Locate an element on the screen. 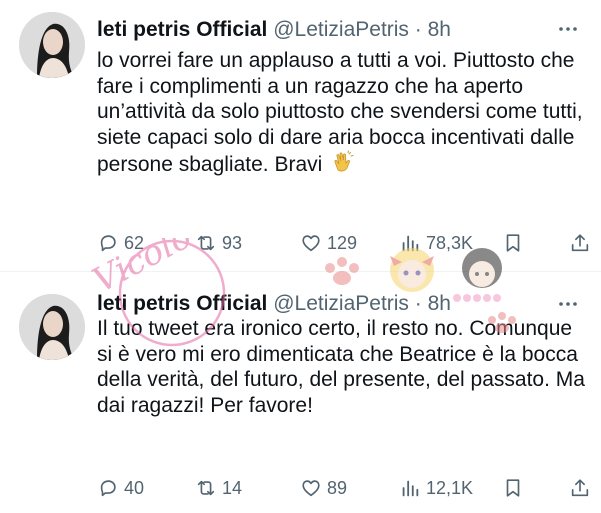 This screenshot has width=601, height=513. views-button: 12,1K is located at coordinates (436, 488).